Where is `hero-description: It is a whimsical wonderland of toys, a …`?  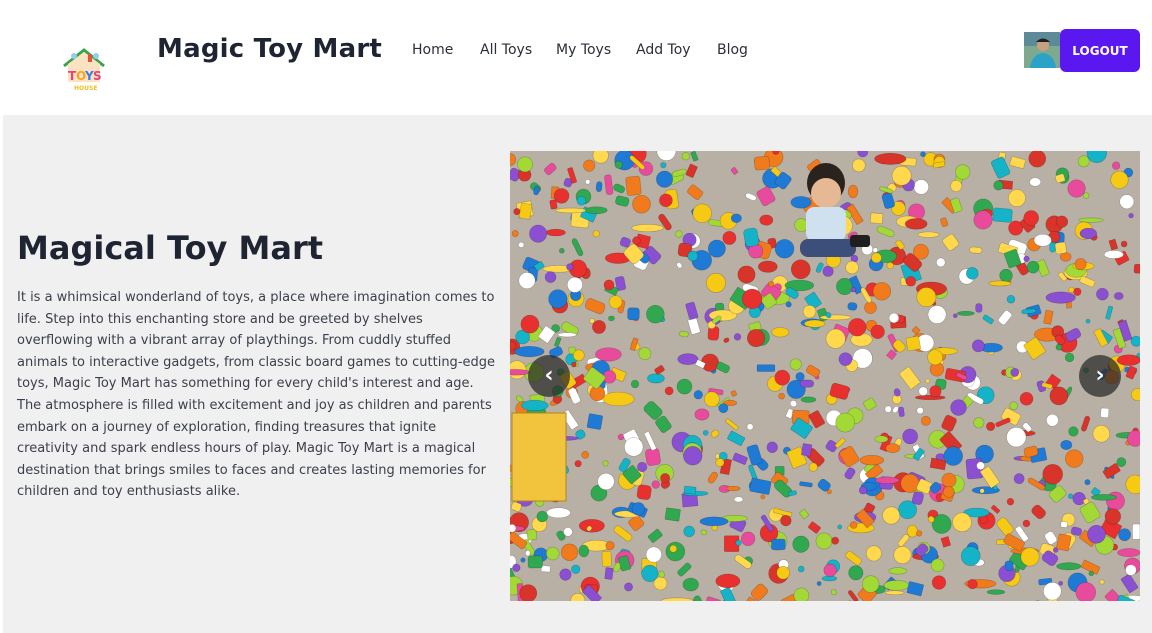
hero-description: It is a whimsical wonderland of toys, a … is located at coordinates (256, 395).